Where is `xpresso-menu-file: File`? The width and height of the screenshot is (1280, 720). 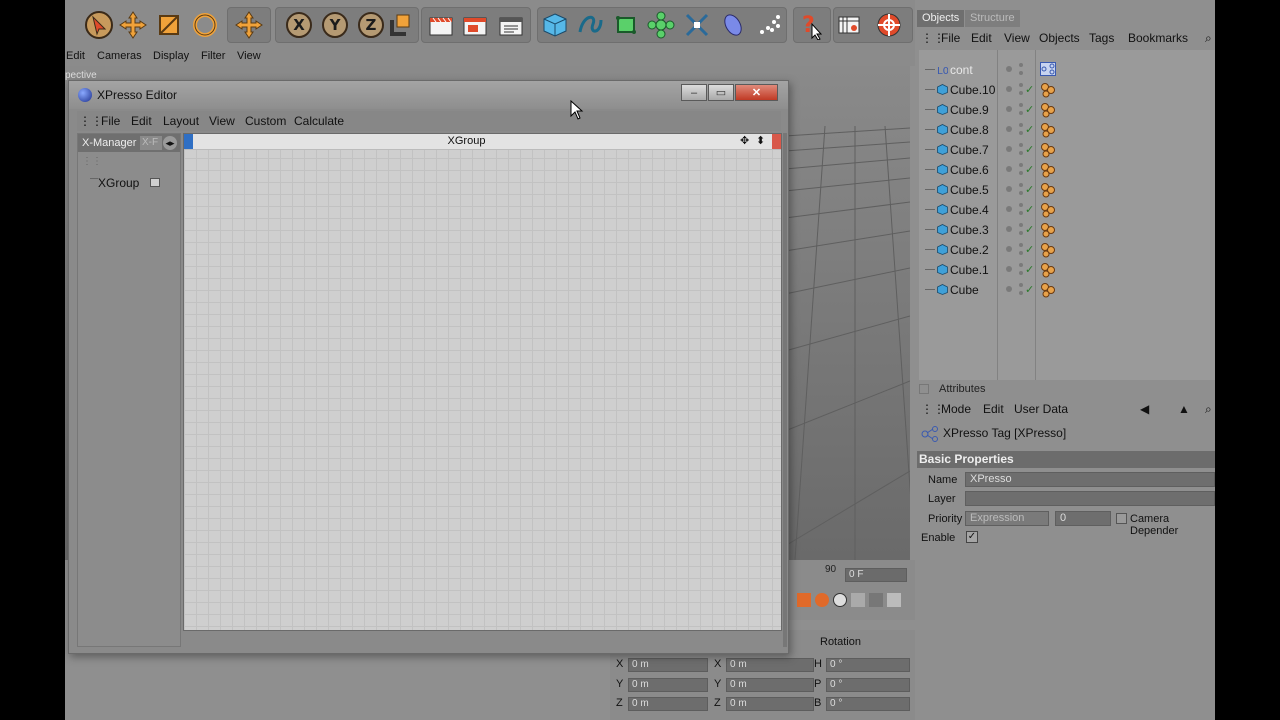
xpresso-menu-file: File is located at coordinates (110, 121).